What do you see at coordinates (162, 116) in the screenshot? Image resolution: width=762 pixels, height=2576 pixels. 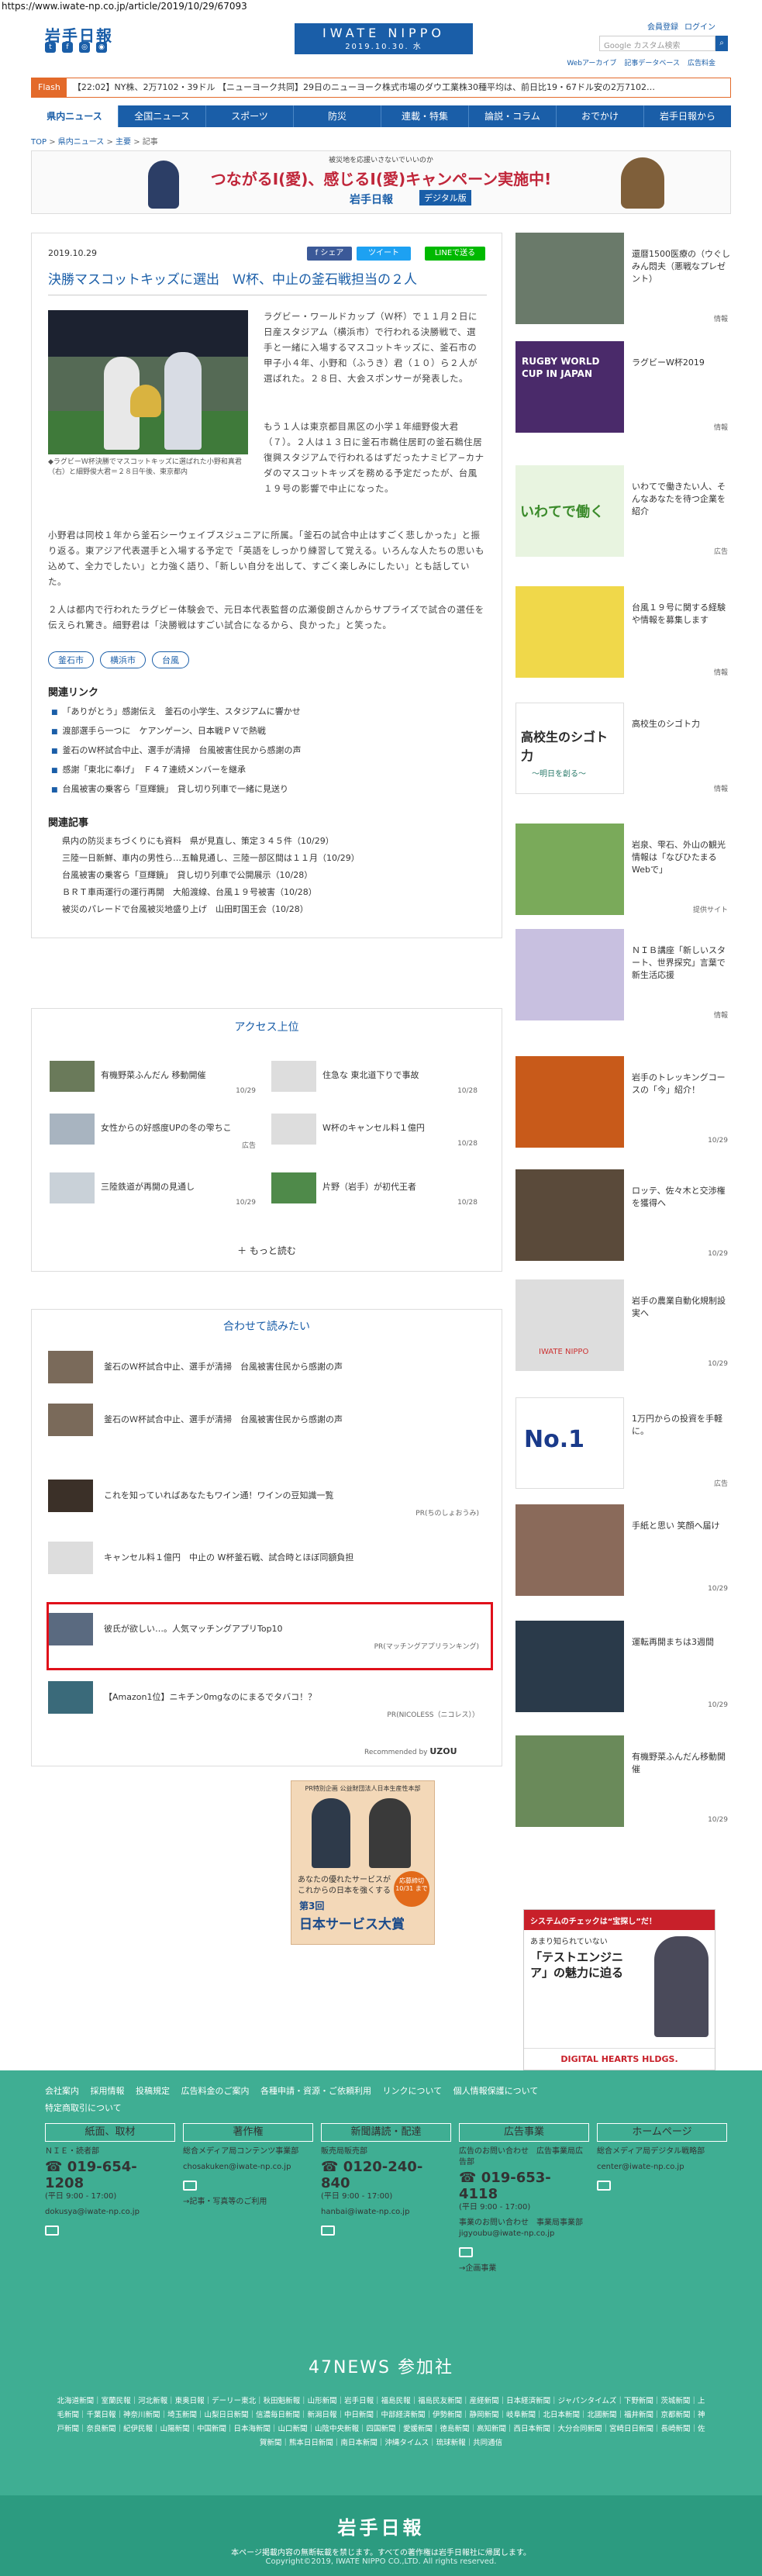 I see `nav-national-news: 全国ニュース` at bounding box center [162, 116].